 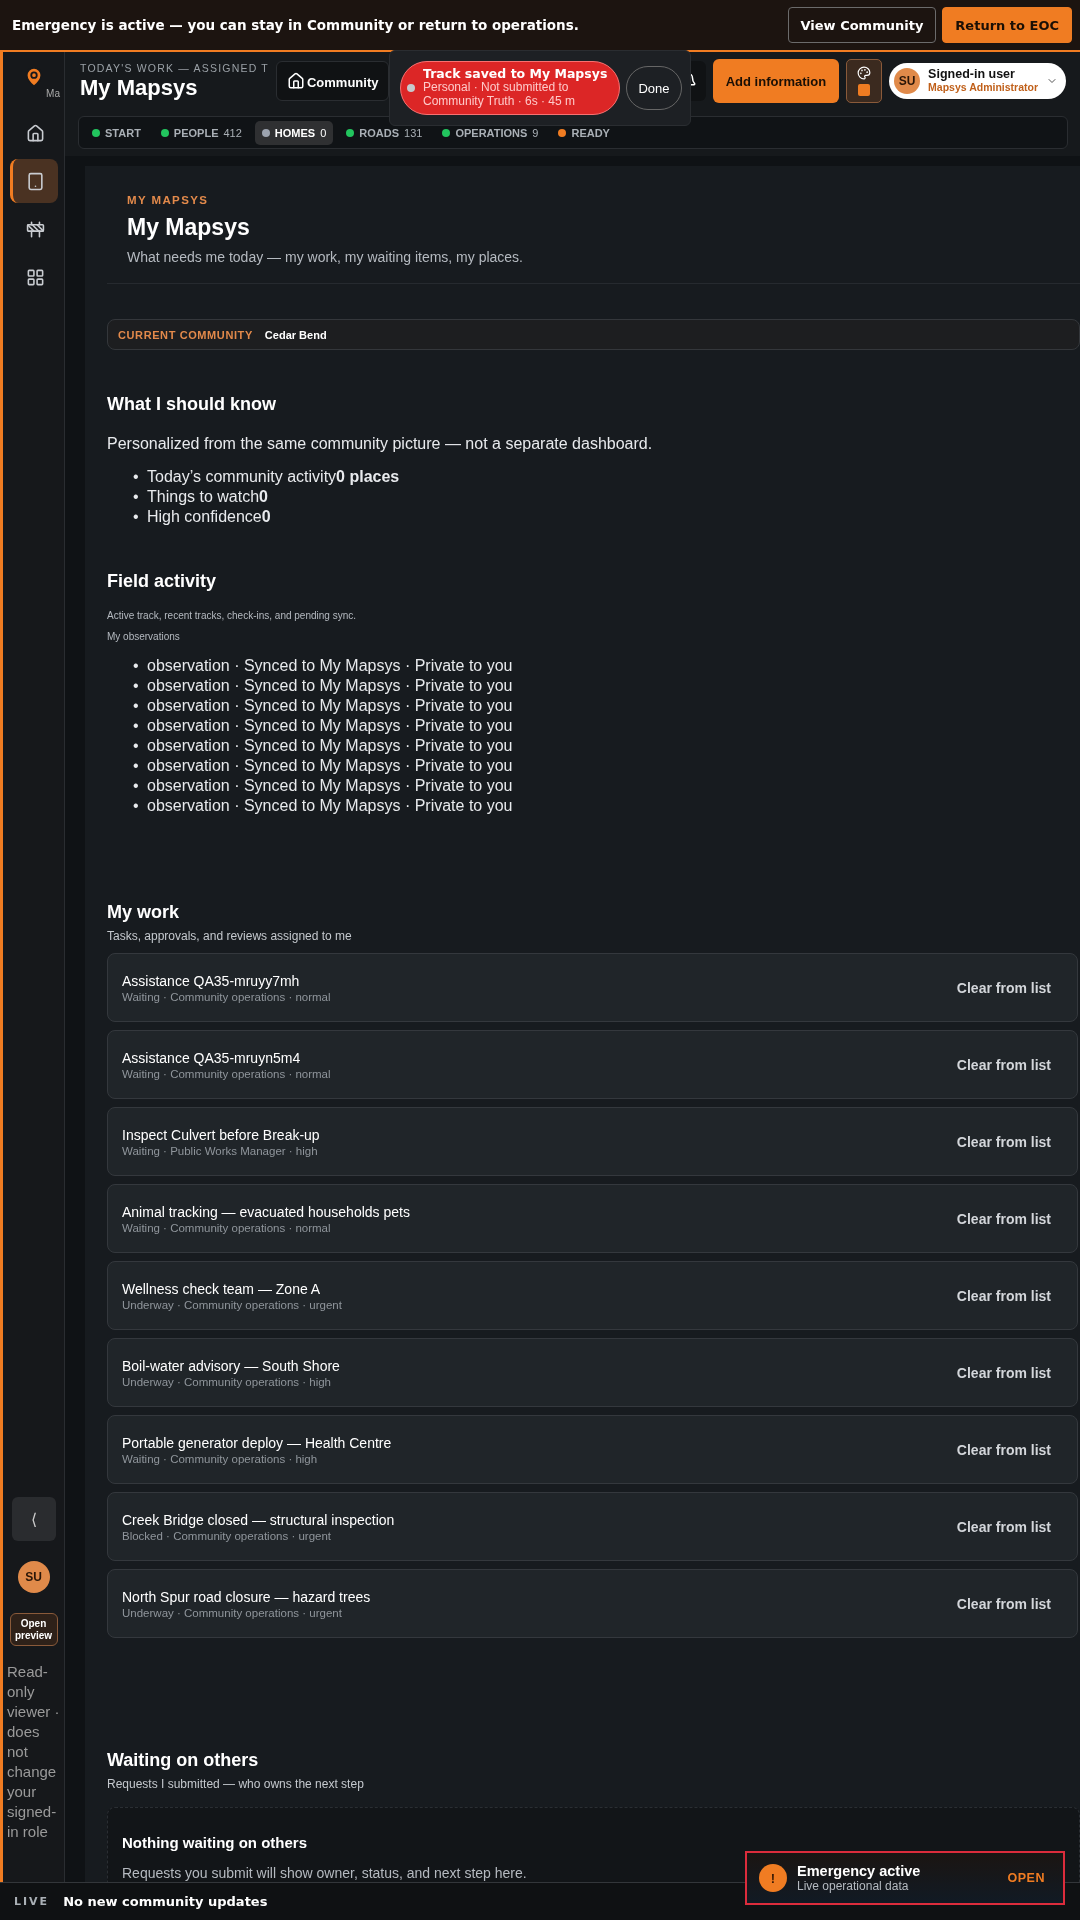 What do you see at coordinates (654, 88) in the screenshot?
I see `done-button: Done` at bounding box center [654, 88].